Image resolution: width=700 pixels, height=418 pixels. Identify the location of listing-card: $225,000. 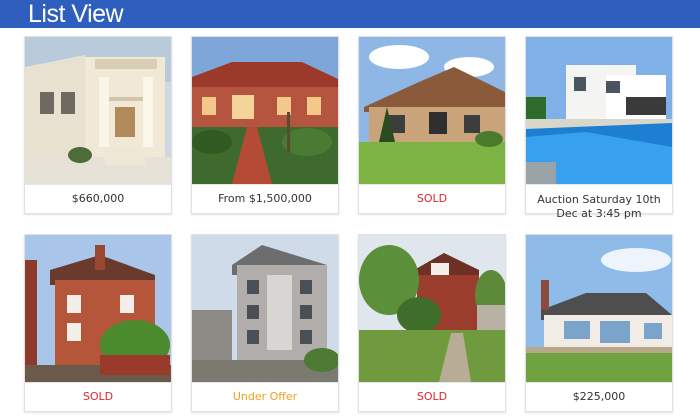
(599, 323).